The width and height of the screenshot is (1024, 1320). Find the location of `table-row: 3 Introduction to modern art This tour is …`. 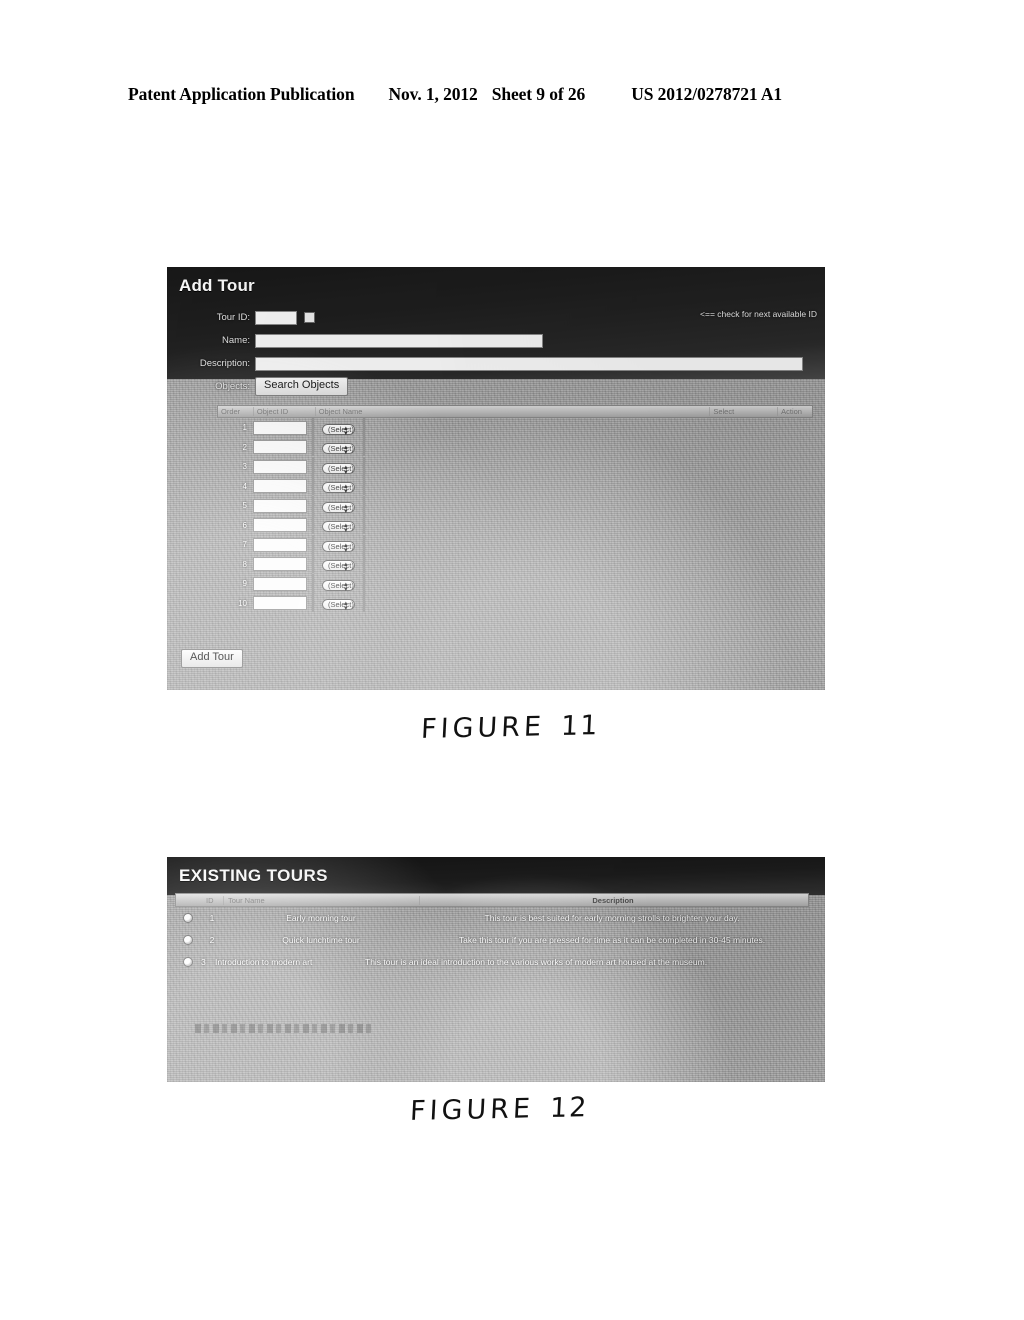

table-row: 3 Introduction to modern art This tour is … is located at coordinates (492, 962).